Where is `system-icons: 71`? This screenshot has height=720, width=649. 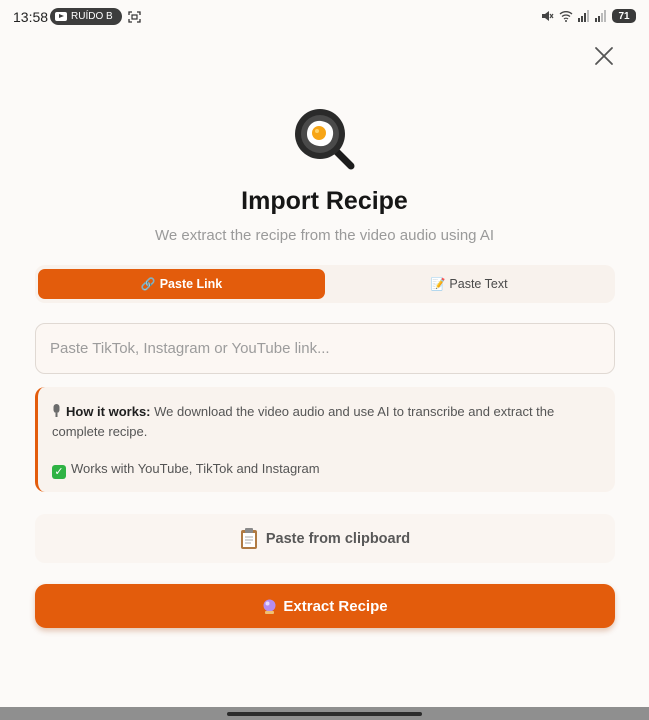 system-icons: 71 is located at coordinates (588, 16).